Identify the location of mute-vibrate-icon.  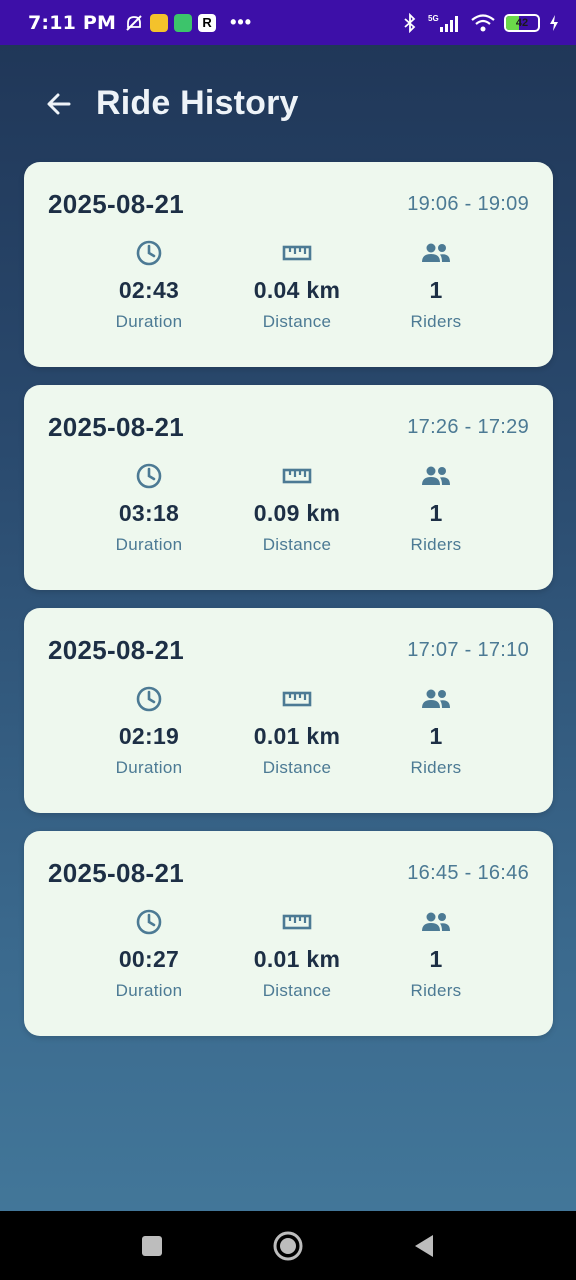
(134, 23).